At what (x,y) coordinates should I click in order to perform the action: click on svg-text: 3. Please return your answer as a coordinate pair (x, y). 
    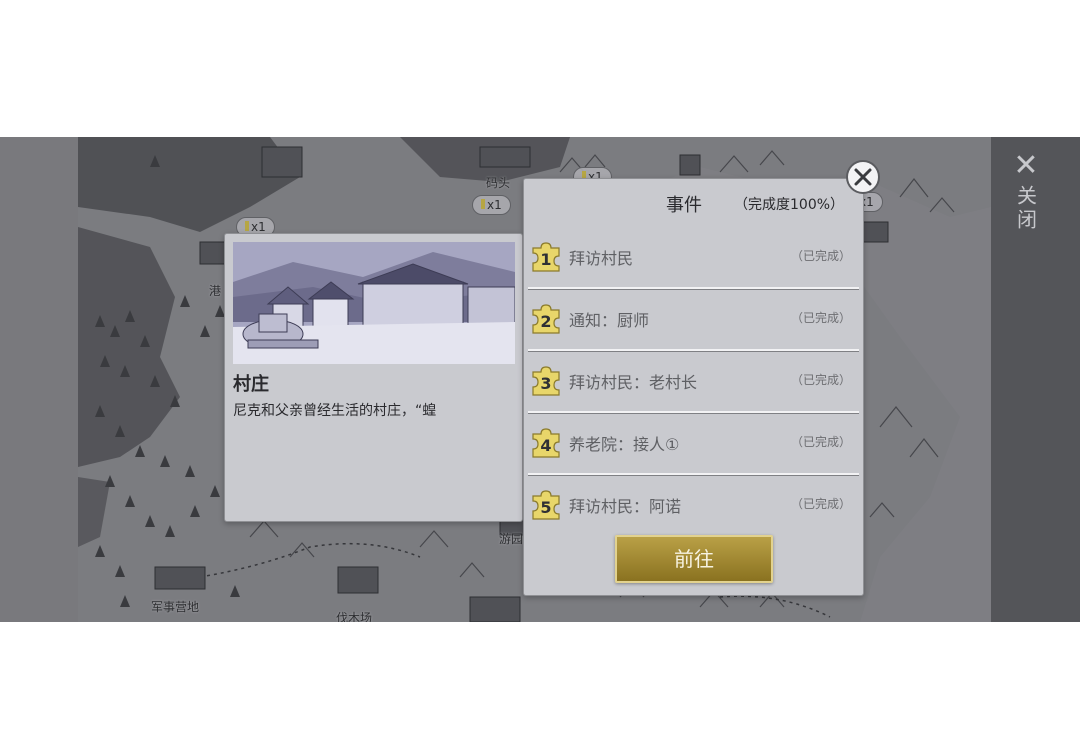
    Looking at the image, I should click on (545, 383).